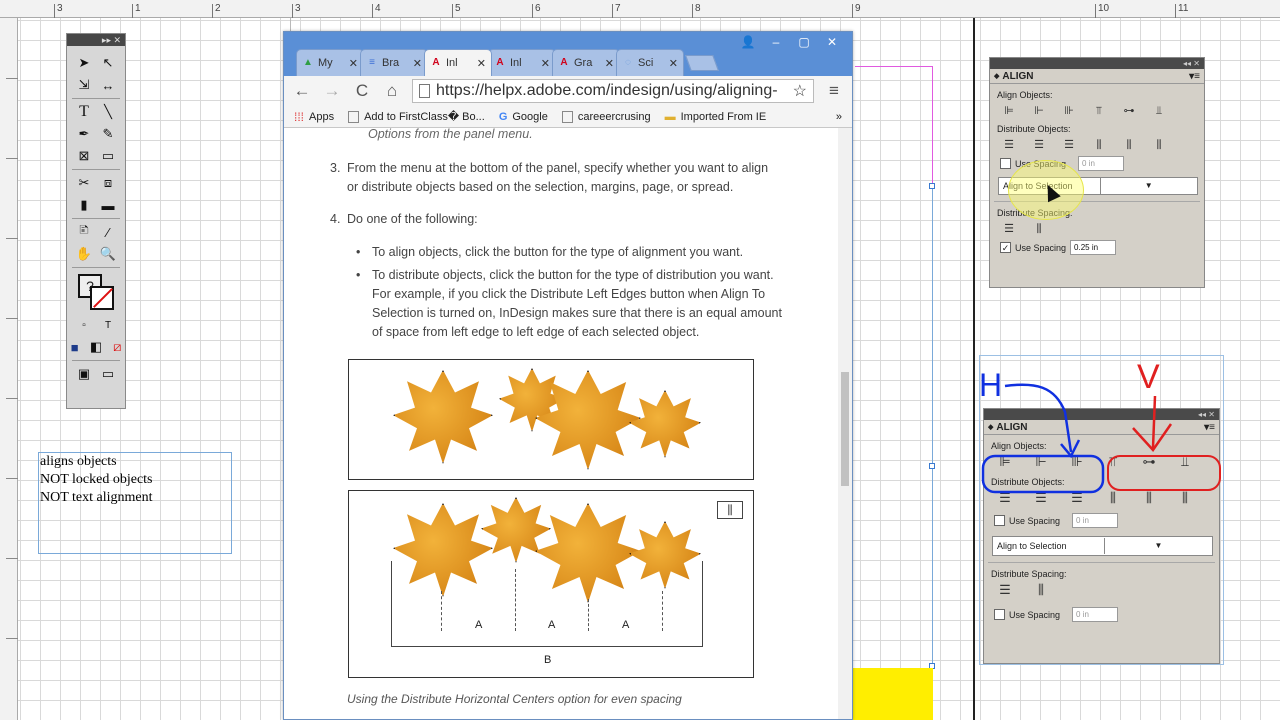 The image size is (1280, 720). What do you see at coordinates (650, 62) in the screenshot?
I see `browser-tab: ◌ Sci ✕` at bounding box center [650, 62].